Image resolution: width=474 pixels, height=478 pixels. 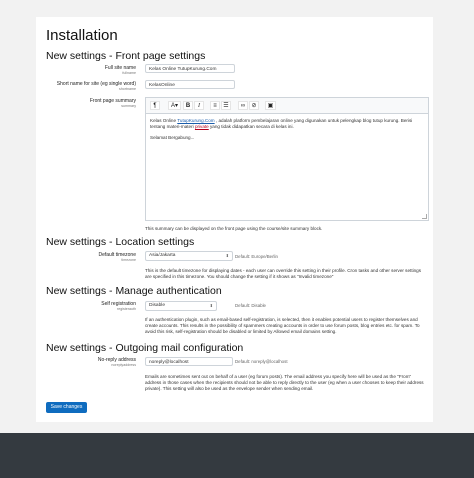 I want to click on timezone-key: timezone, so click(x=128, y=260).